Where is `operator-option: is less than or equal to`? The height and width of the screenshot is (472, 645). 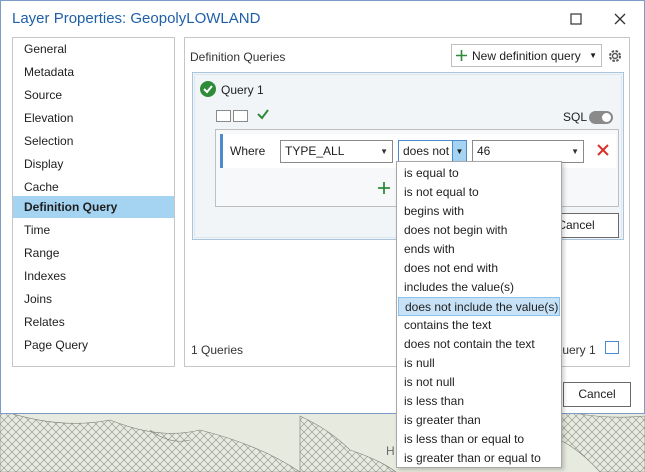
operator-option: is less than or equal to is located at coordinates (479, 439).